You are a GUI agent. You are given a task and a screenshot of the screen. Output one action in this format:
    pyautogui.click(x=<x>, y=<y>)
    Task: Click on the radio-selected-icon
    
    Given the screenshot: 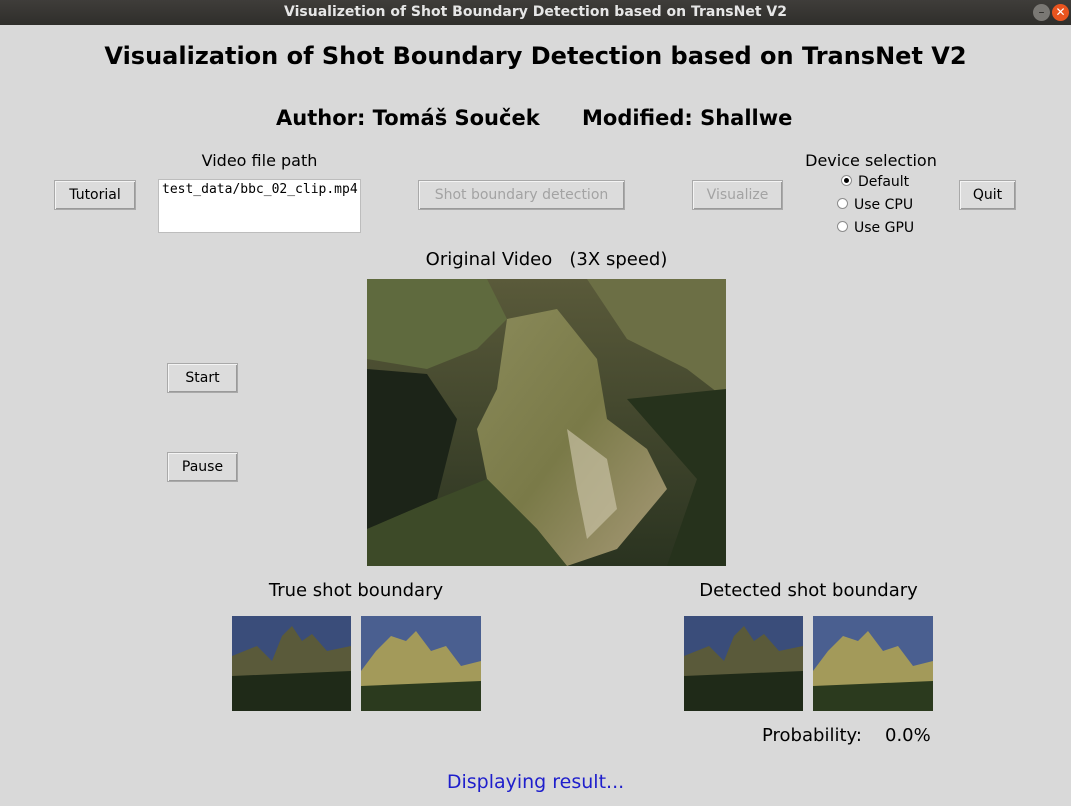 What is the action you would take?
    pyautogui.click(x=846, y=180)
    